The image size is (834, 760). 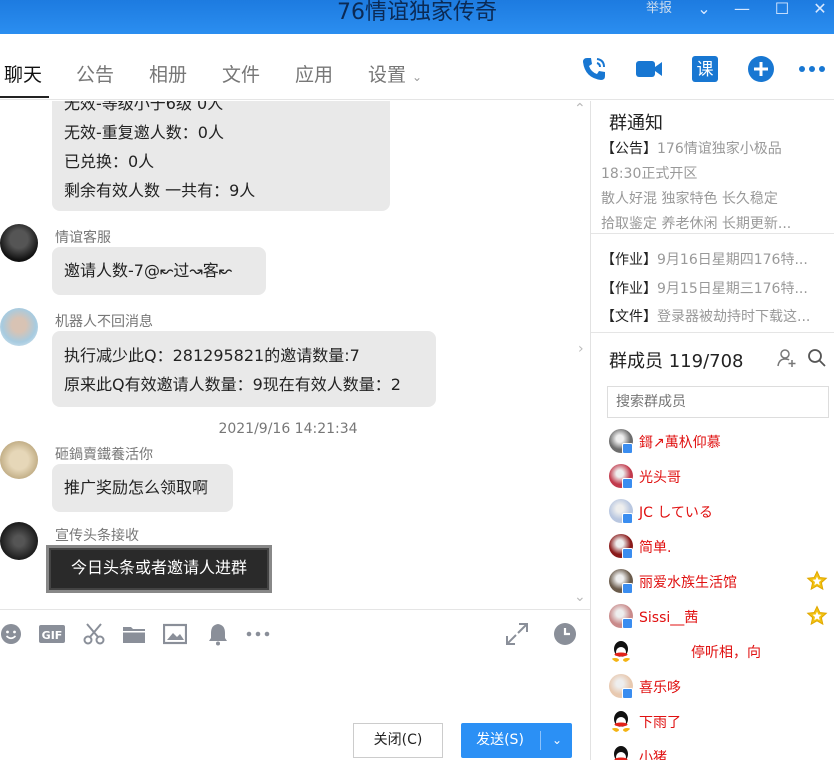 What do you see at coordinates (761, 69) in the screenshot?
I see `add-icon` at bounding box center [761, 69].